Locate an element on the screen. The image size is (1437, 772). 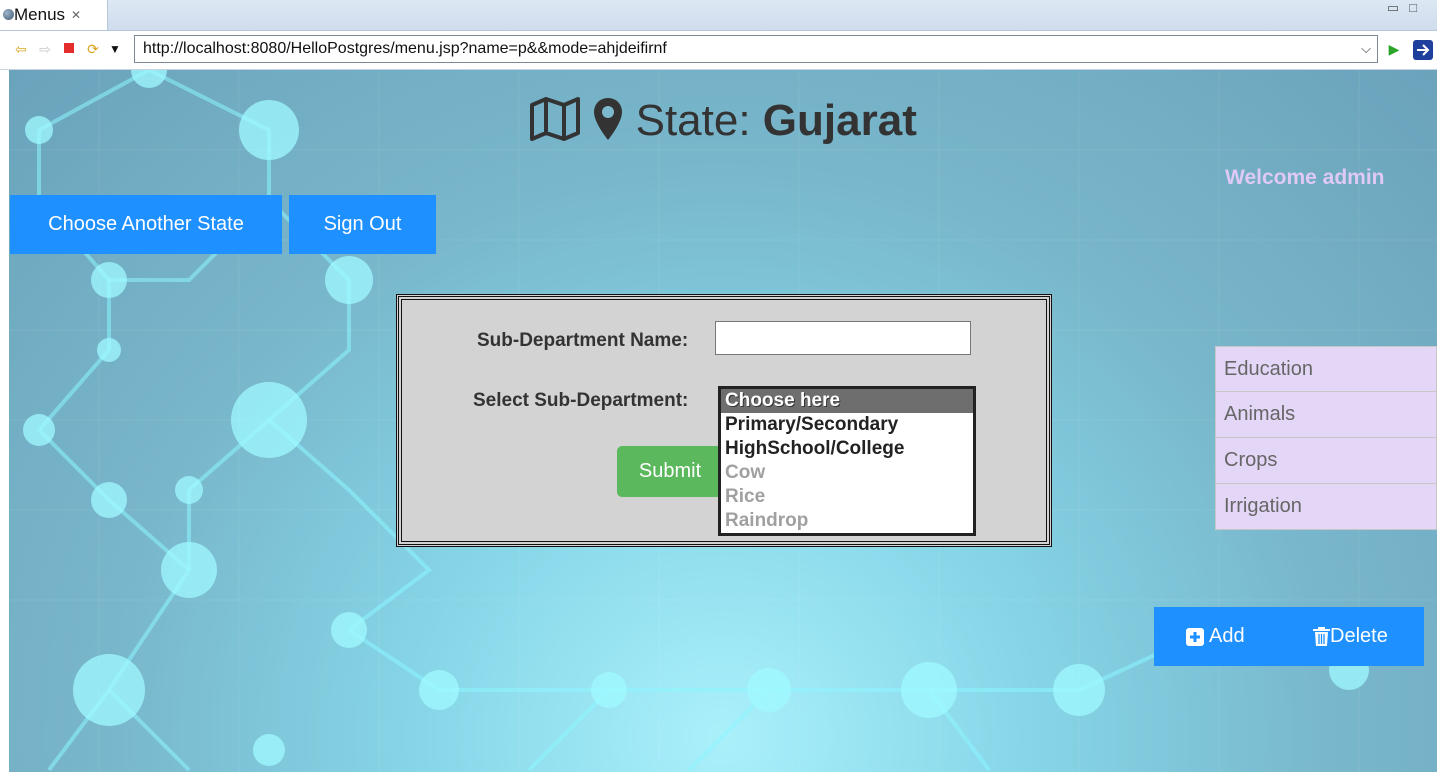
external-browser-icon is located at coordinates (1423, 50).